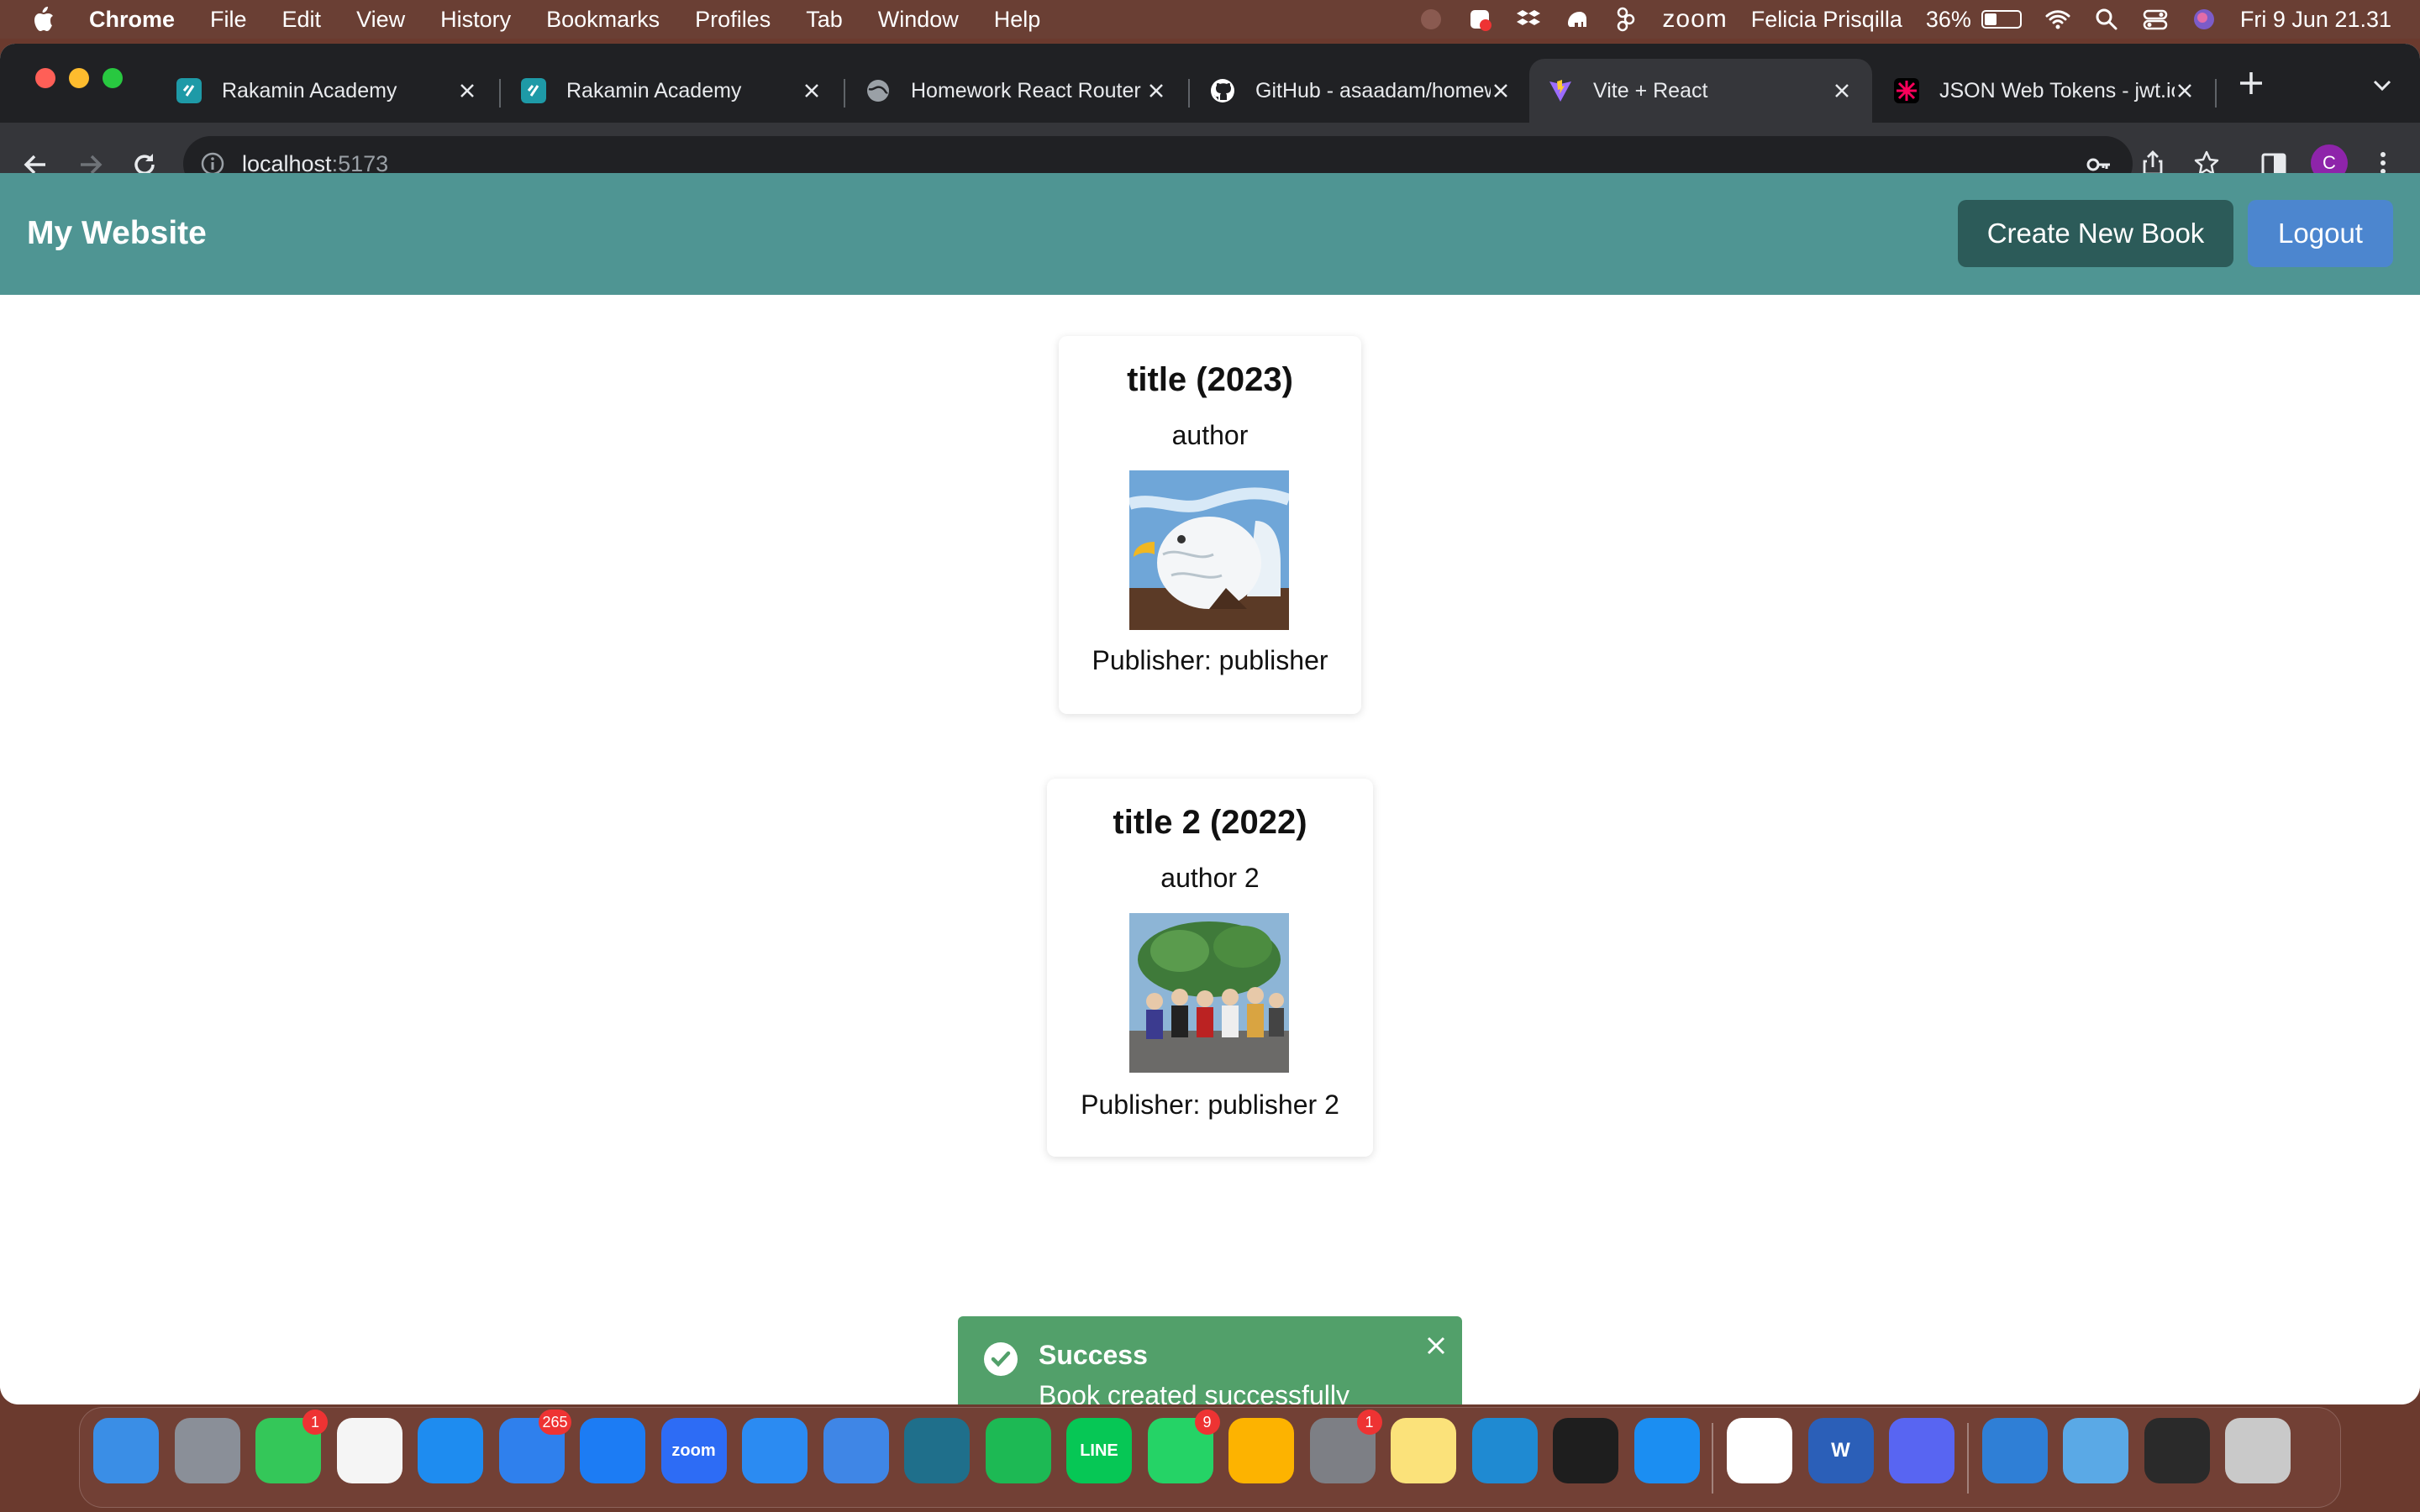 Image resolution: width=2420 pixels, height=1512 pixels. I want to click on battery-level-fill, so click(1990, 19).